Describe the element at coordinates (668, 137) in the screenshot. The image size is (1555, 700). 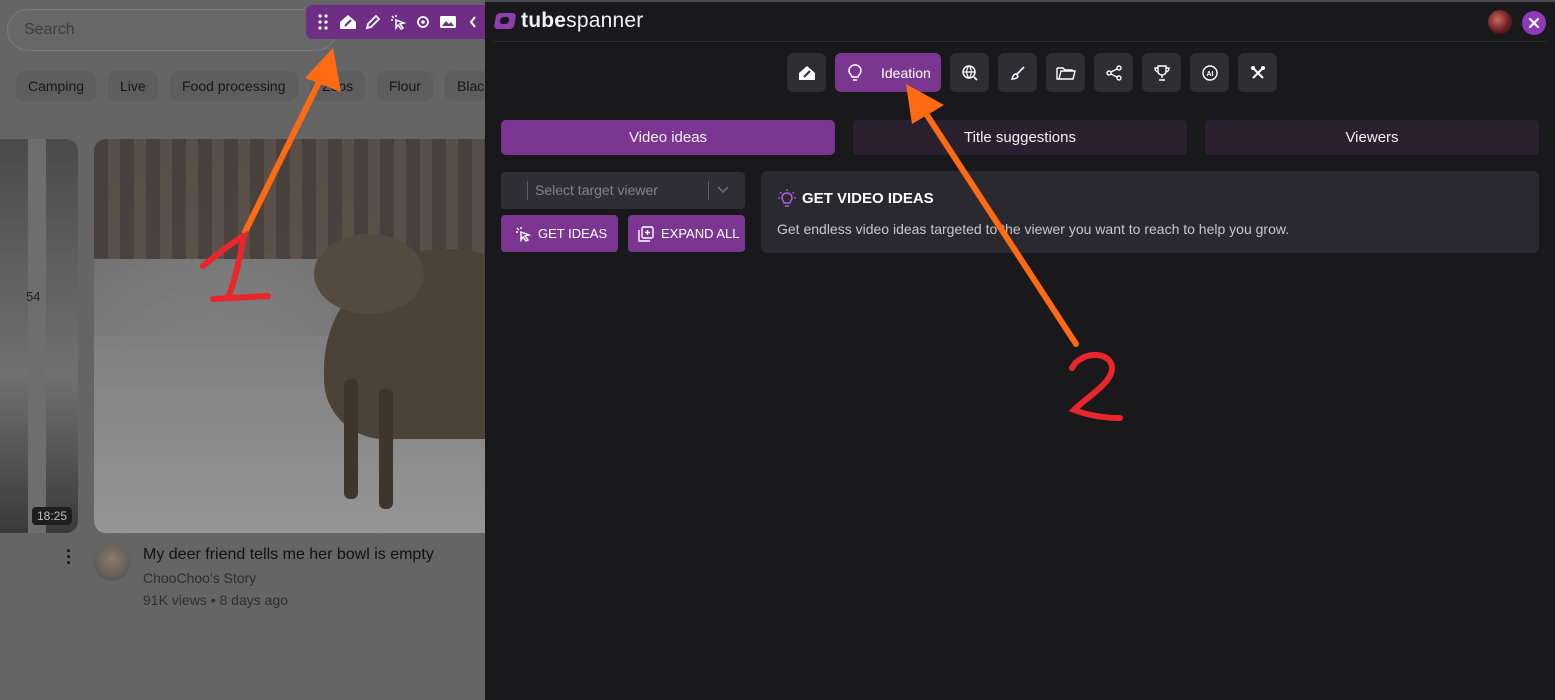
I see `tab-video-ideas: Video ideas` at that location.